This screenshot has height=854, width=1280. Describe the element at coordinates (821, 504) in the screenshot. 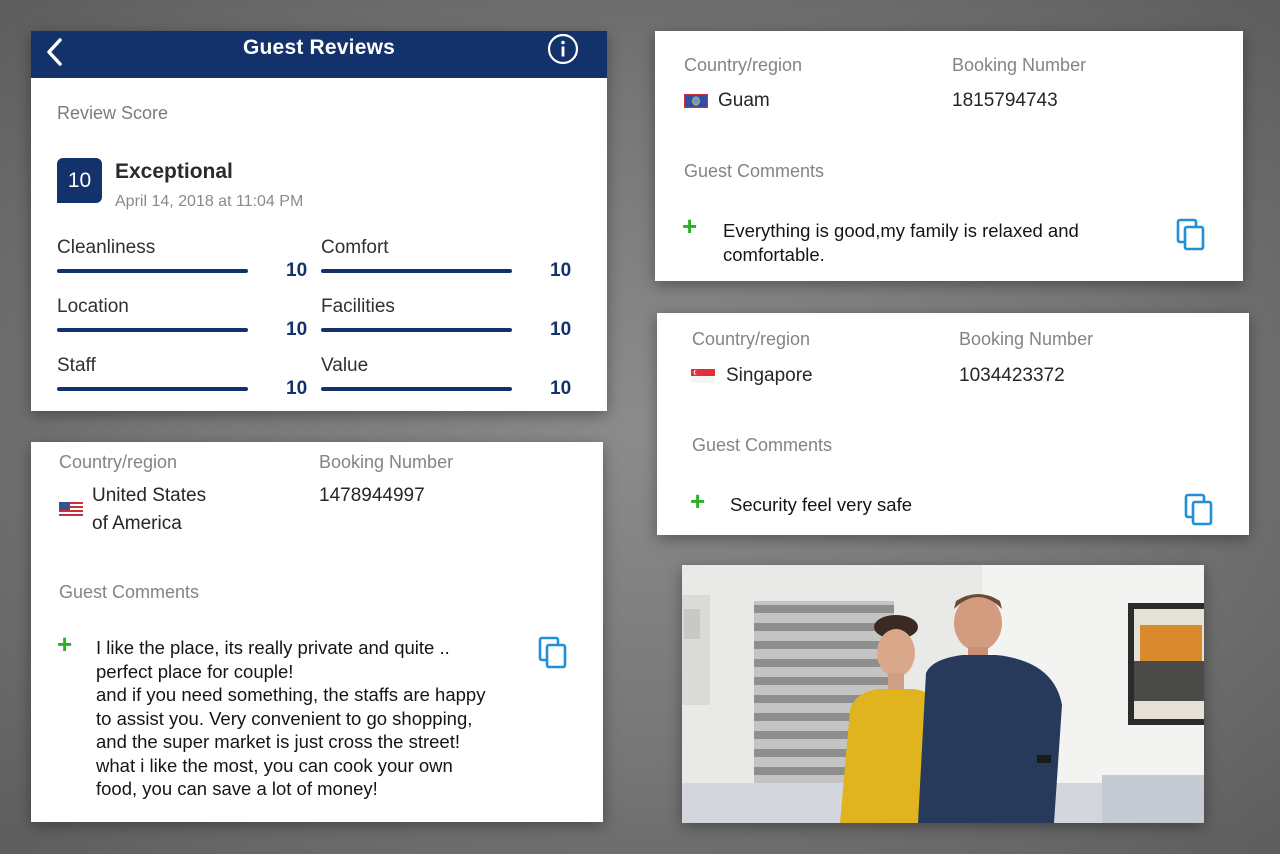

I see `comment-text: Security feel very safe` at that location.